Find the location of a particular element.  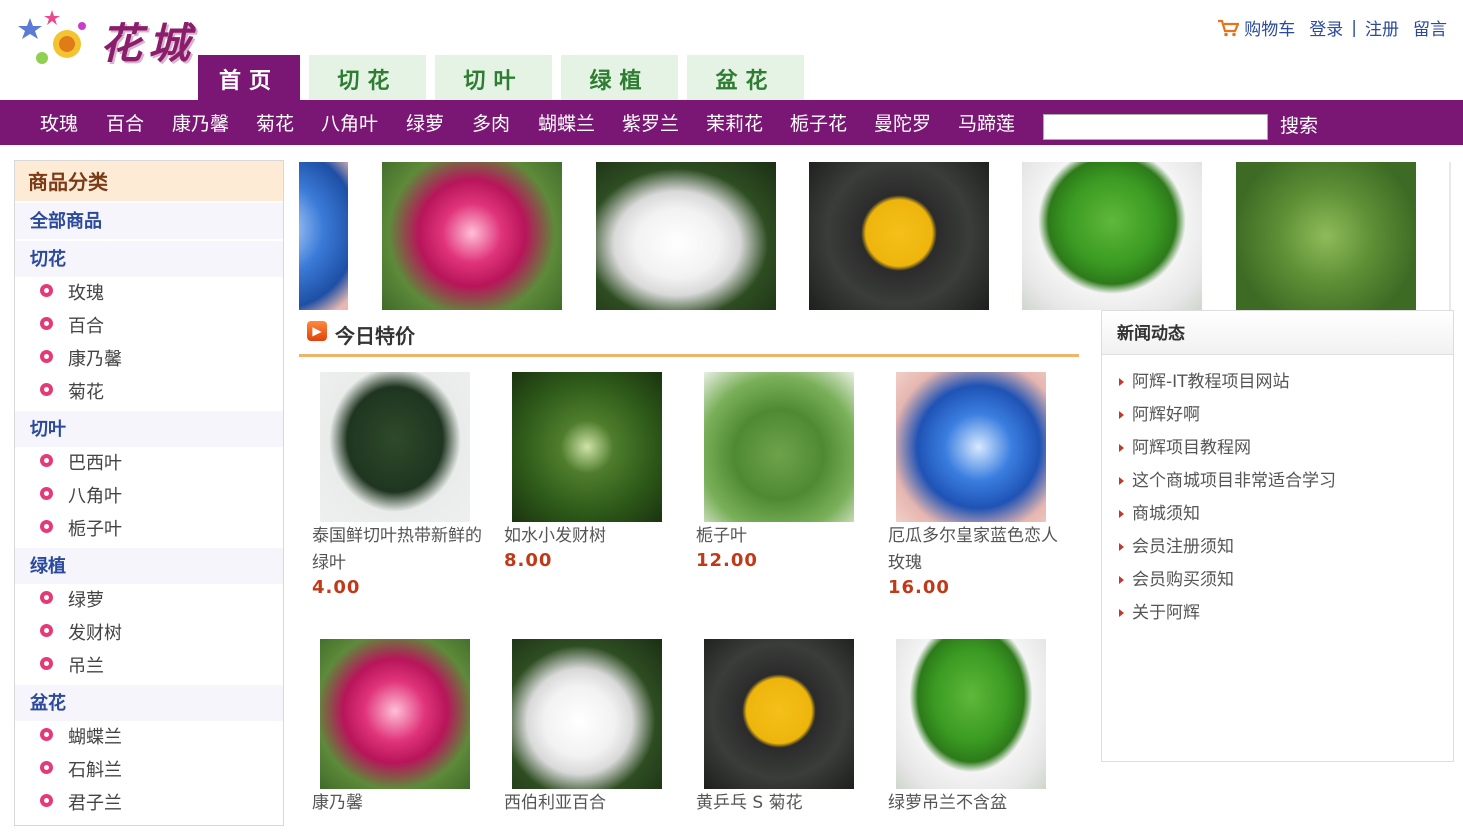

site-logo: 花城 is located at coordinates (104, 41).